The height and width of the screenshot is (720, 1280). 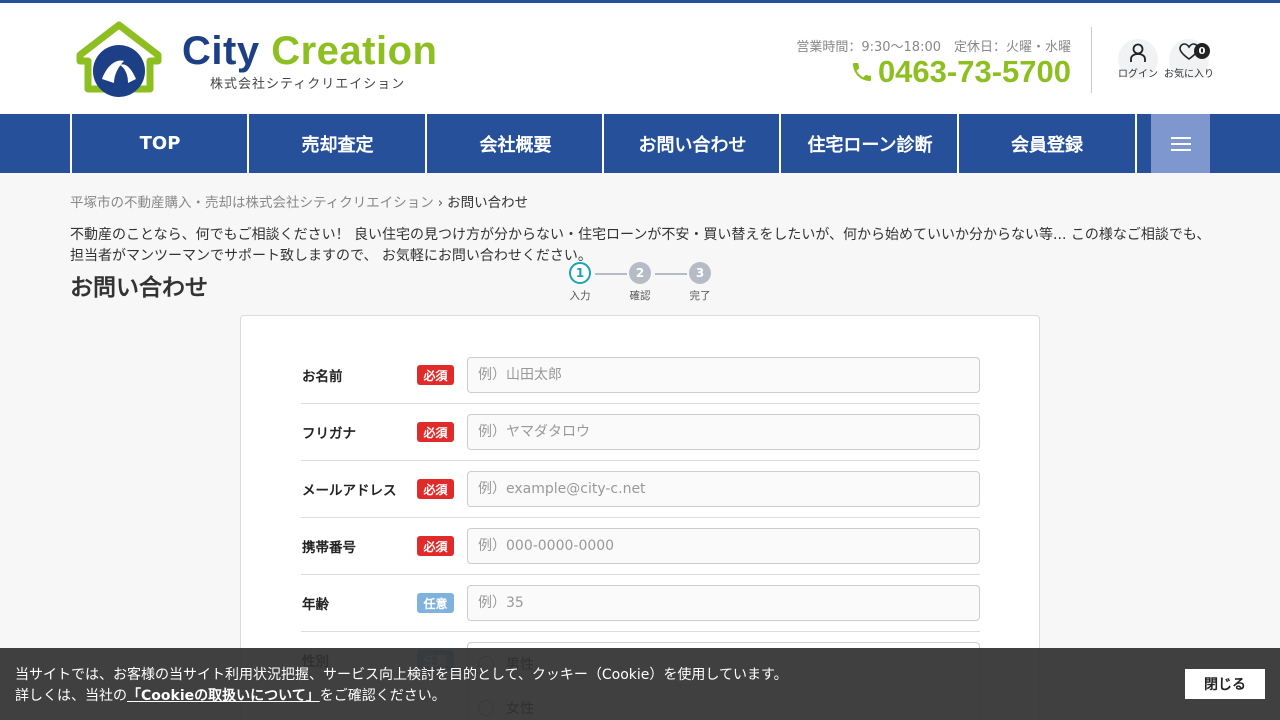 I want to click on logo-subtitle: 株式会社シティクリエイション, so click(x=308, y=84).